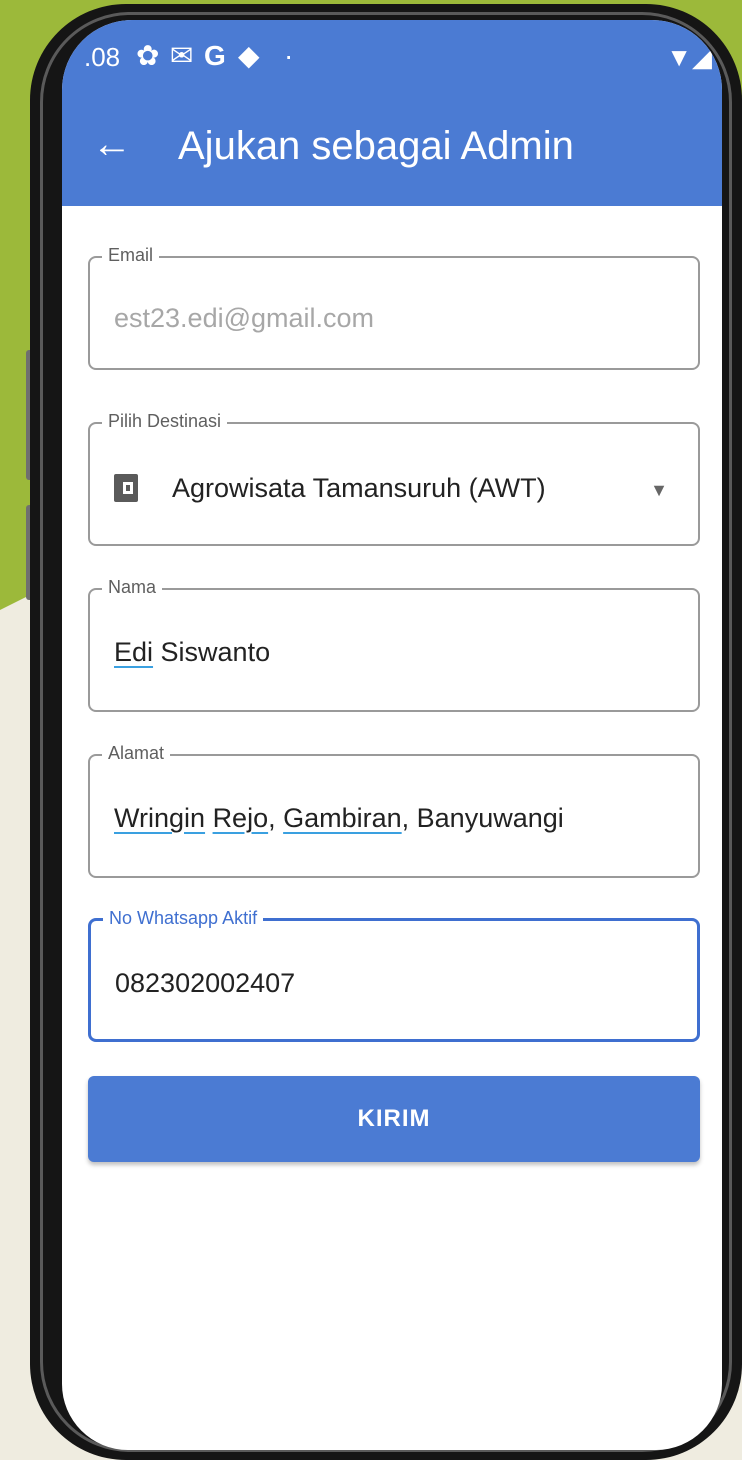  What do you see at coordinates (244, 318) in the screenshot?
I see `email-value: est23.edi@gmail.com` at bounding box center [244, 318].